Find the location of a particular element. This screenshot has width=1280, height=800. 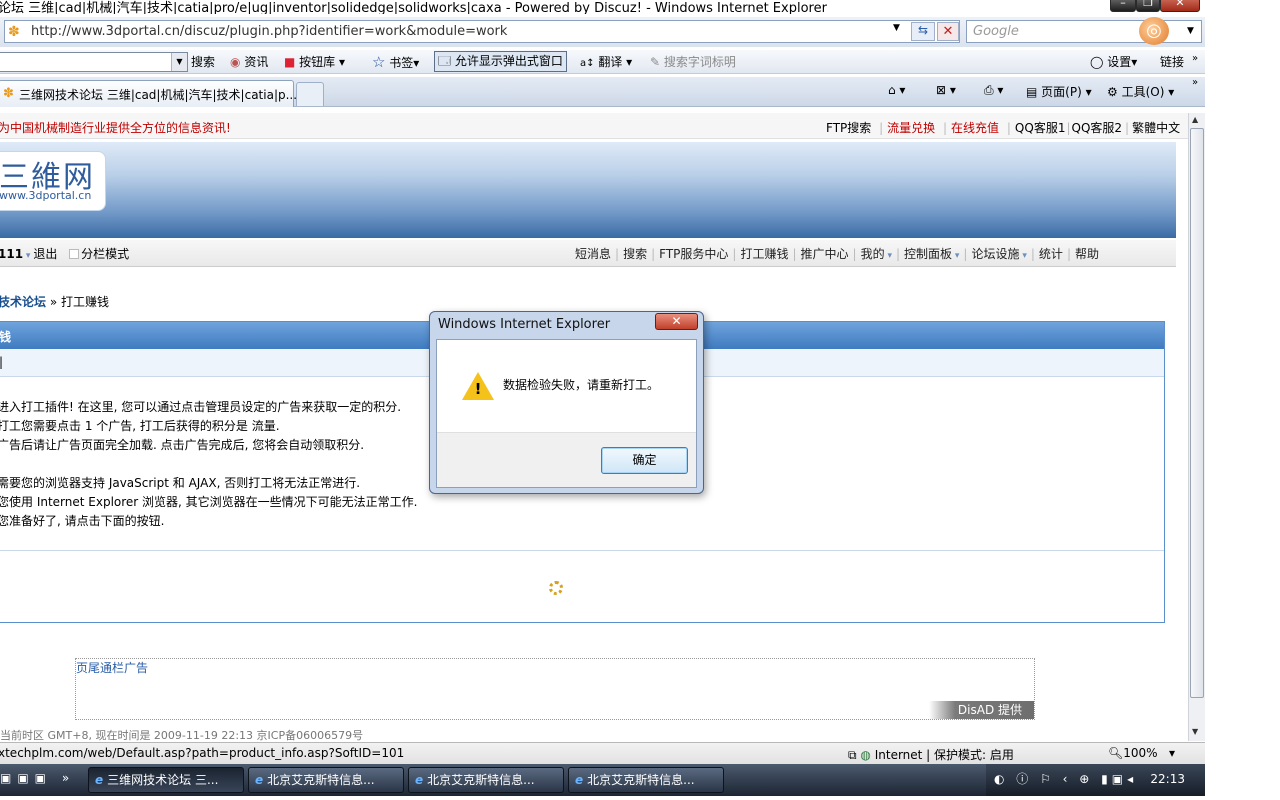

nav-item-help: 帮助 is located at coordinates (1087, 254).